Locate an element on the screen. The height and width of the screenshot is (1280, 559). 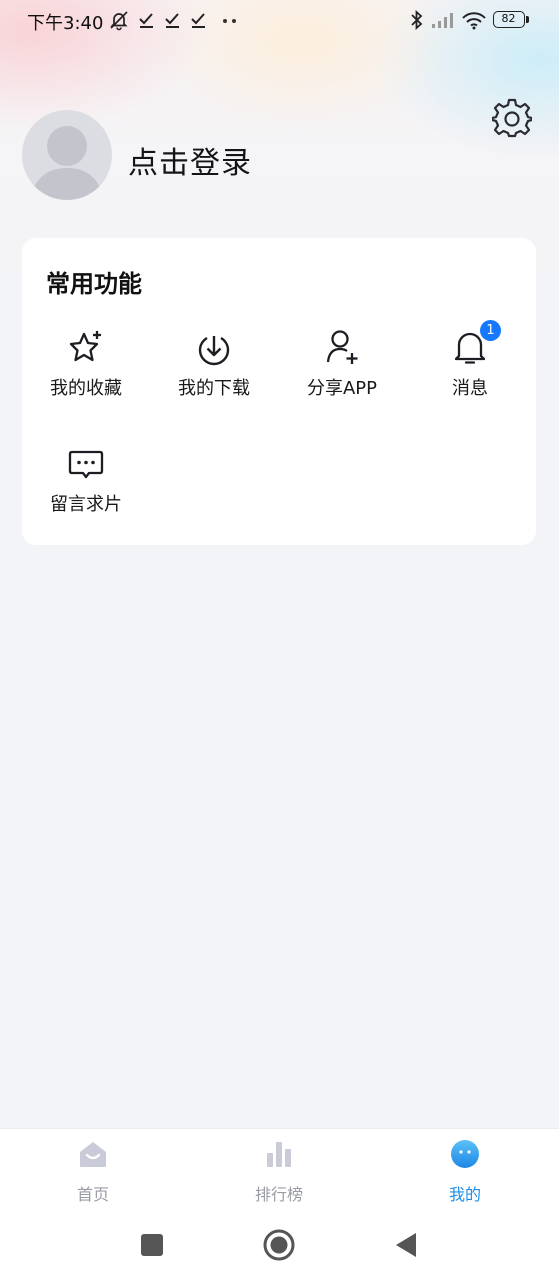
favorites-button: 我的收藏 is located at coordinates (86, 373).